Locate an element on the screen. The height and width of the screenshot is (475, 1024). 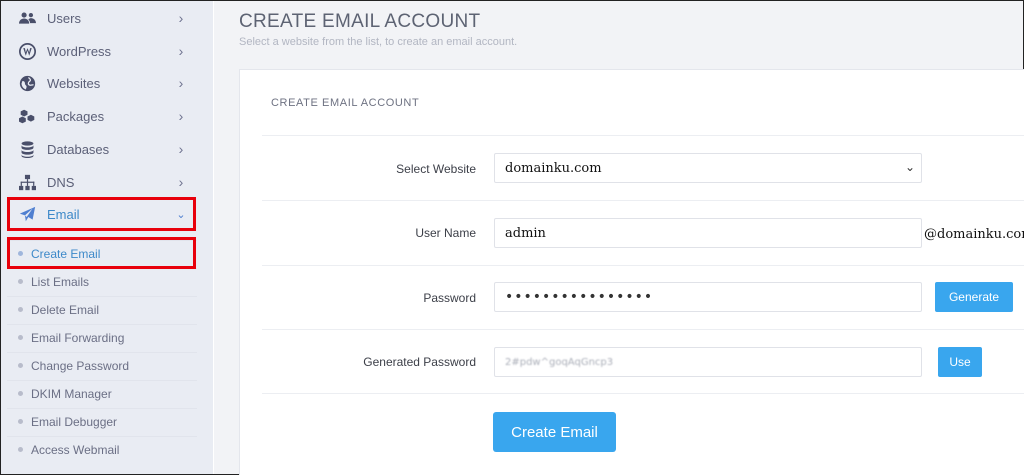
submenu-item-change-password: Change Password is located at coordinates (102, 365).